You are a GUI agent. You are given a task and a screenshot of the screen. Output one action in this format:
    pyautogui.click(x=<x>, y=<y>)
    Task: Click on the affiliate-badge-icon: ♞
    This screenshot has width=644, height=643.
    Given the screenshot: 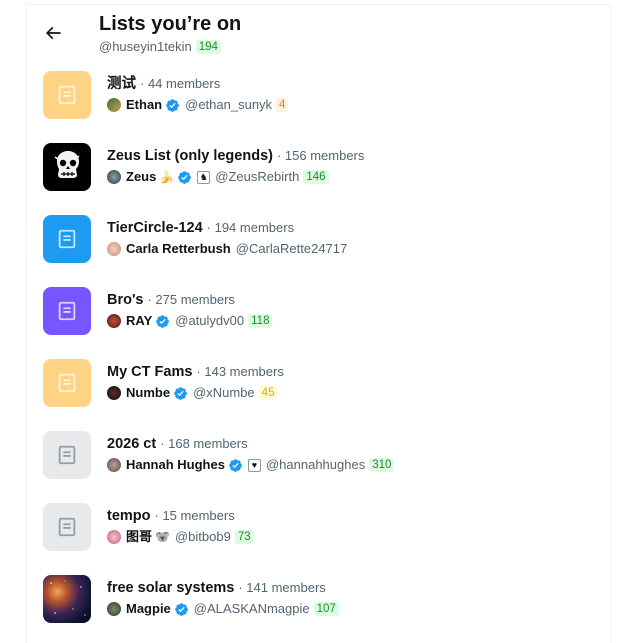 What is the action you would take?
    pyautogui.click(x=204, y=177)
    